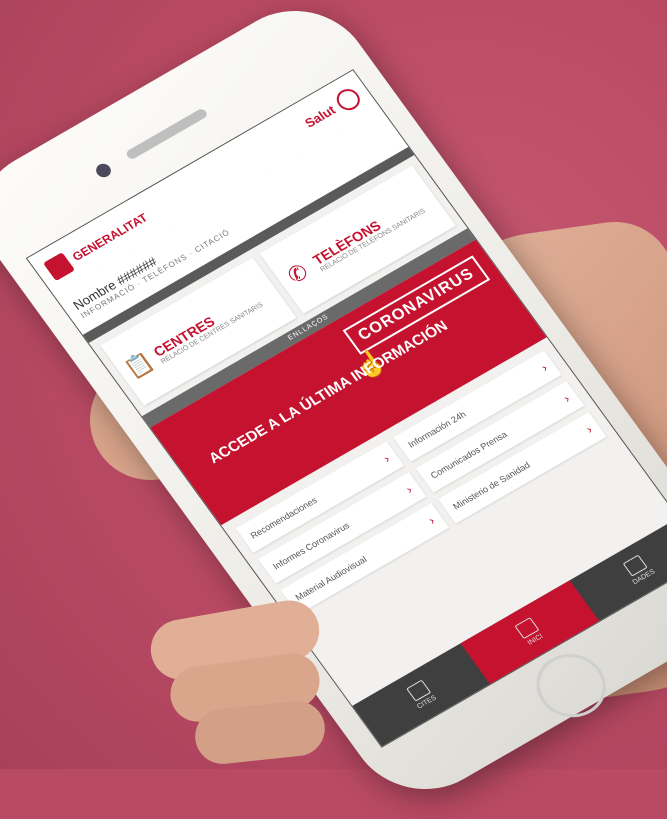 The image size is (667, 819). Describe the element at coordinates (319, 116) in the screenshot. I see `brand-right-label: Salut` at that location.